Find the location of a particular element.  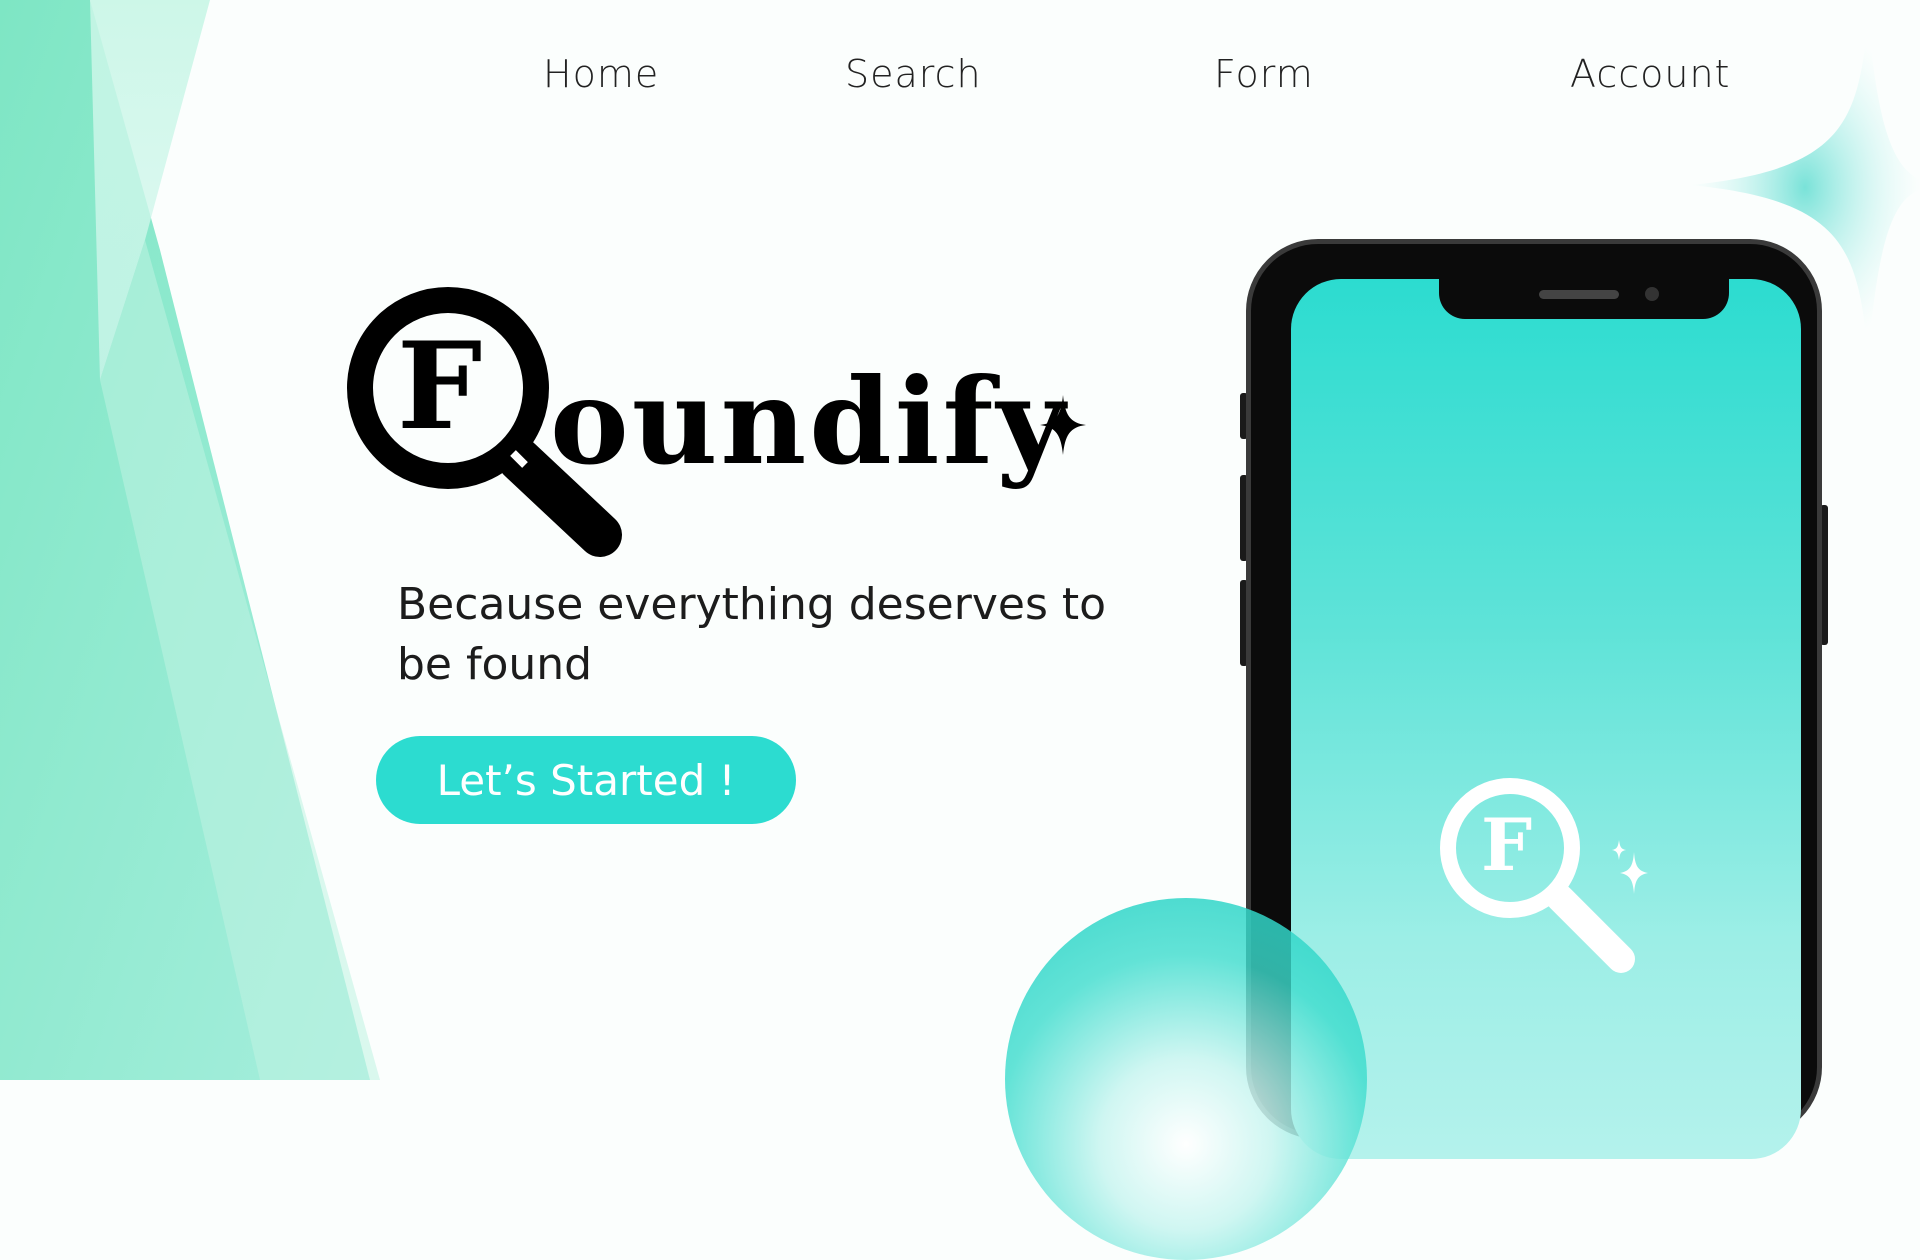

sparkle-icon is located at coordinates (1063, 425).